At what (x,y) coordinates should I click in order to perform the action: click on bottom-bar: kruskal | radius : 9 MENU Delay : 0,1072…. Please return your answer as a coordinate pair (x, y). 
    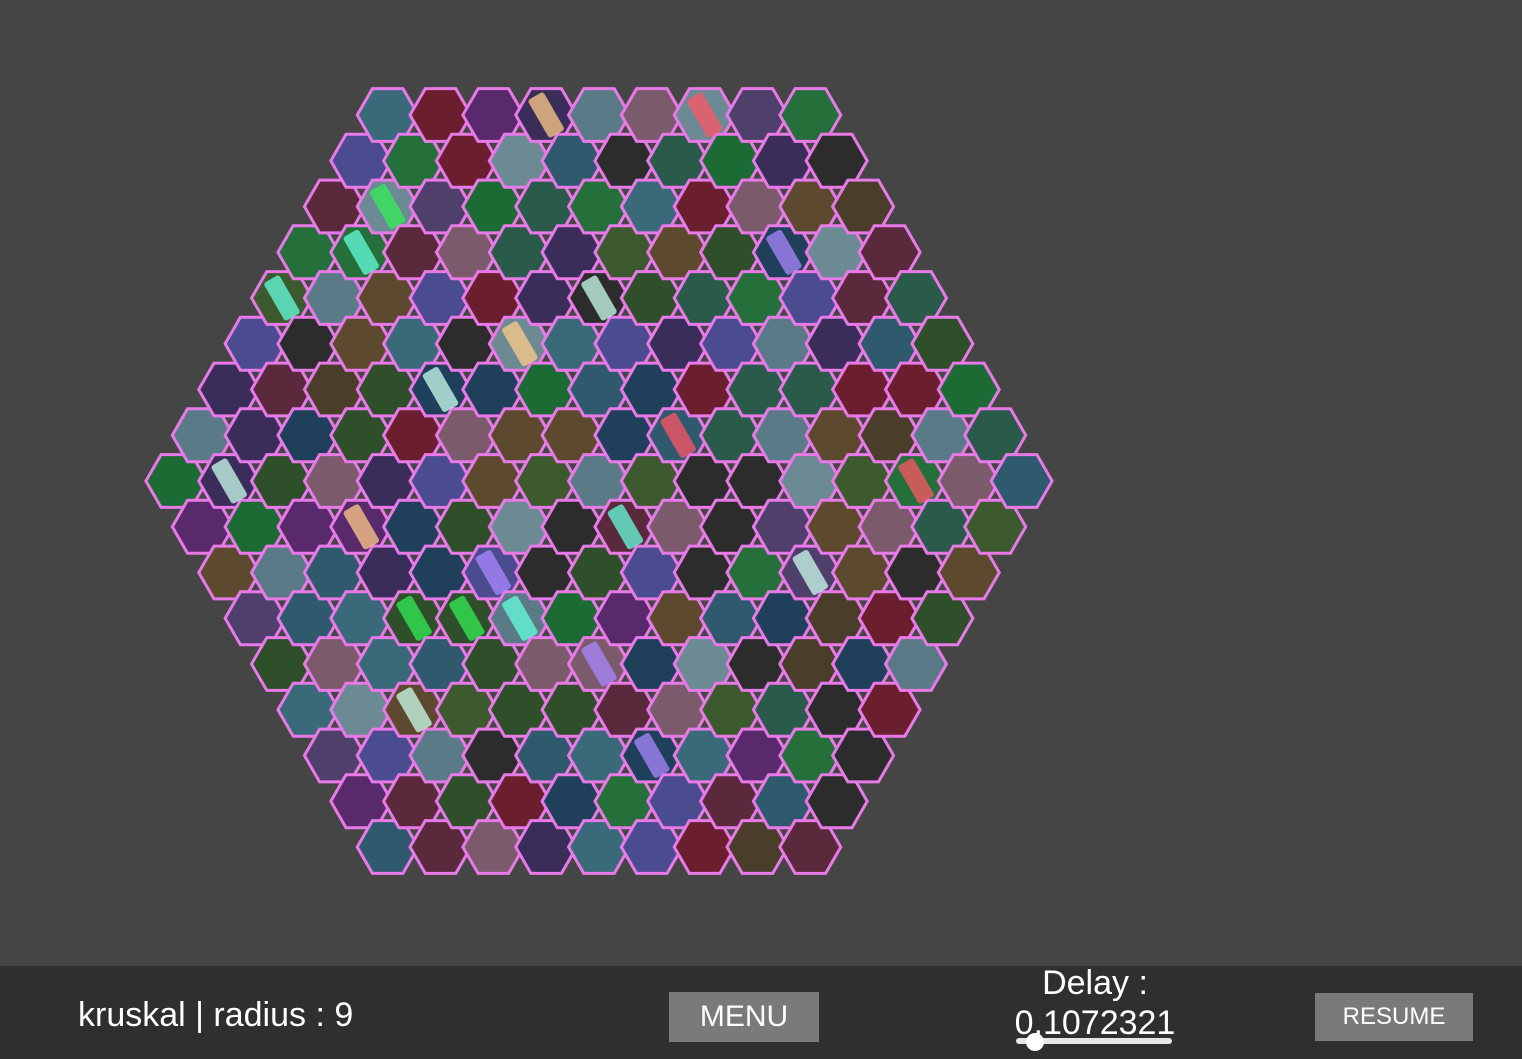
    Looking at the image, I should click on (761, 1012).